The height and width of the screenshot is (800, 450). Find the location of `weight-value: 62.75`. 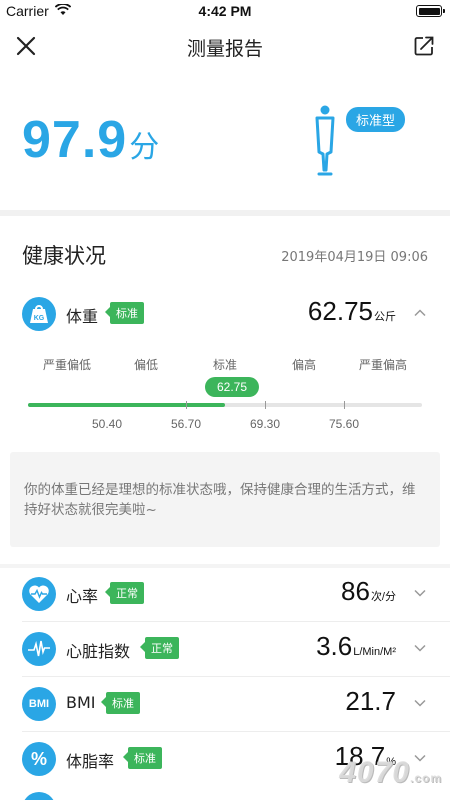

weight-value: 62.75 is located at coordinates (340, 311).